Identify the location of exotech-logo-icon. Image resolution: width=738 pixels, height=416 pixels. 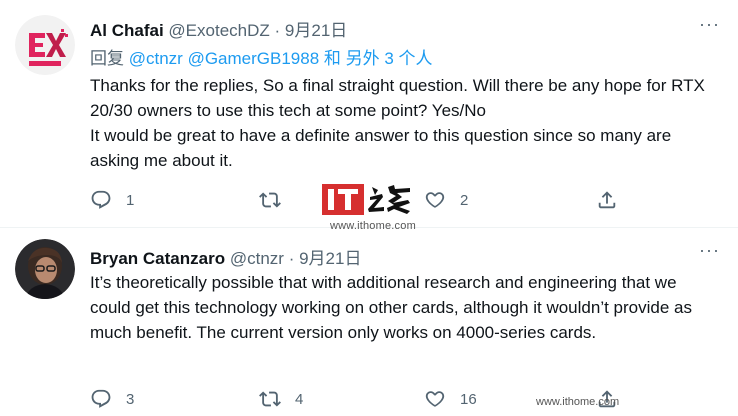
(45, 45).